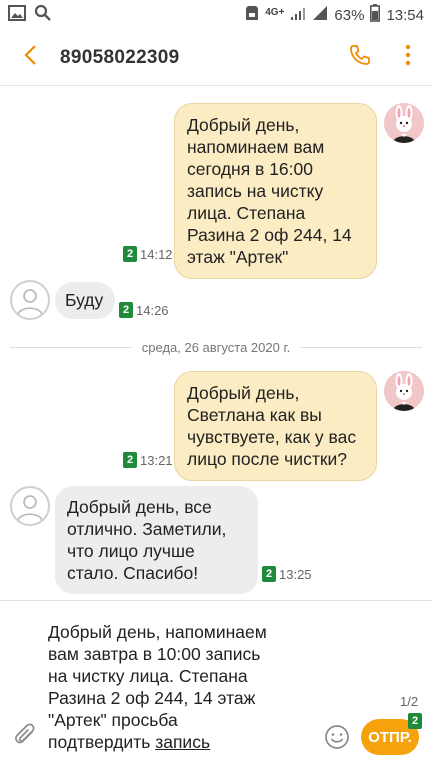 Image resolution: width=432 pixels, height=768 pixels. I want to click on message-line: Добрый день, все, so click(139, 507).